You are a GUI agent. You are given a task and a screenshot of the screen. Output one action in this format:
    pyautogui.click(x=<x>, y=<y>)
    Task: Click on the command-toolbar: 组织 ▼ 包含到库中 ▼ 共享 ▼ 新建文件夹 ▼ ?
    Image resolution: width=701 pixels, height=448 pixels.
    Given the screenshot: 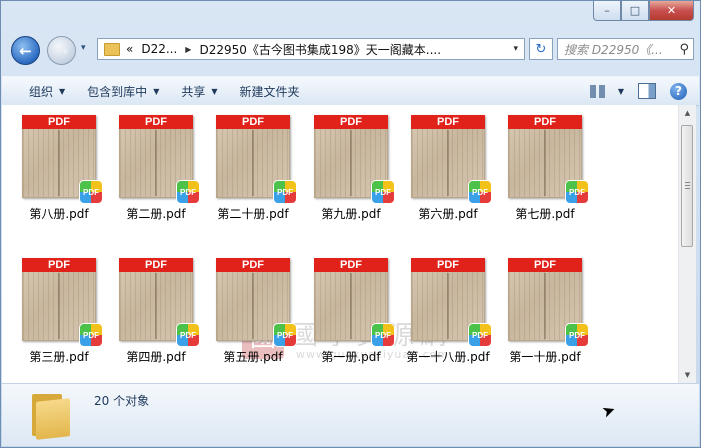 What is the action you would take?
    pyautogui.click(x=350, y=91)
    